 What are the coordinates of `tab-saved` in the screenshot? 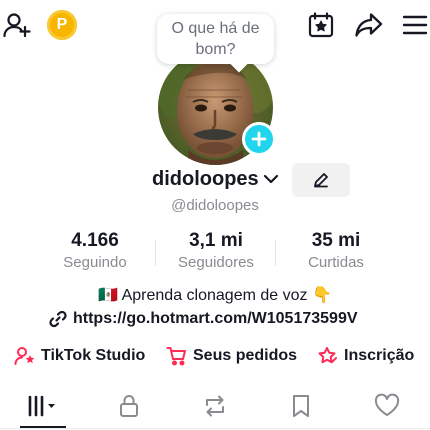 It's located at (301, 406).